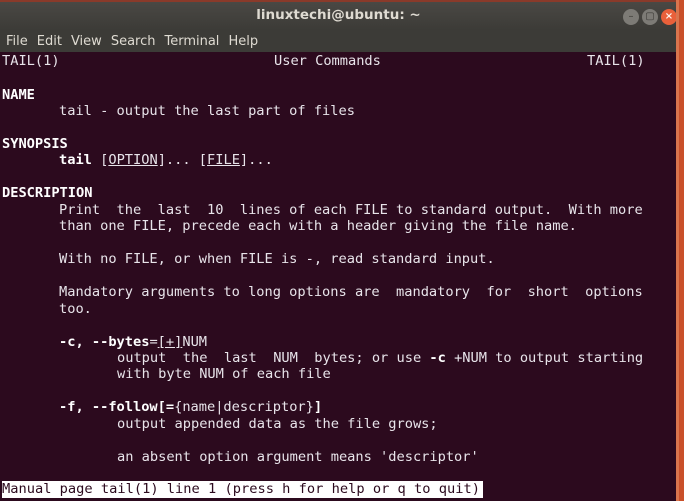 The width and height of the screenshot is (684, 501). Describe the element at coordinates (273, 358) in the screenshot. I see `option-desc-text: output the last NUM bytes; or use` at that location.